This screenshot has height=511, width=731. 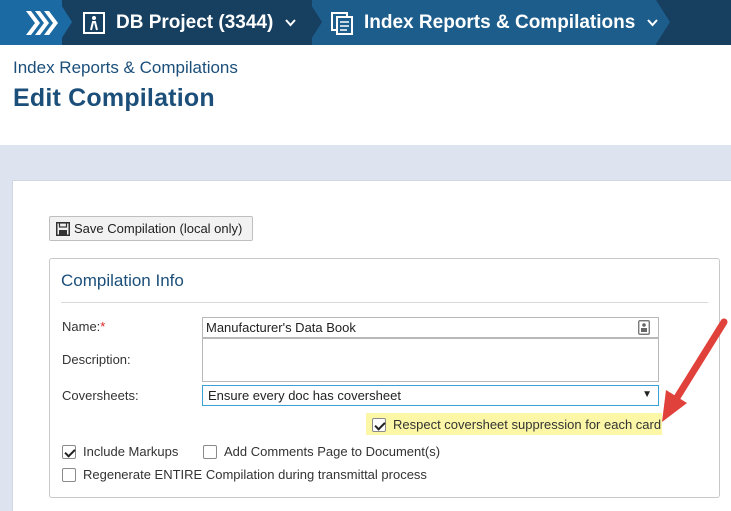 I want to click on save-compilation-button: Save Compilation (local only), so click(x=151, y=228).